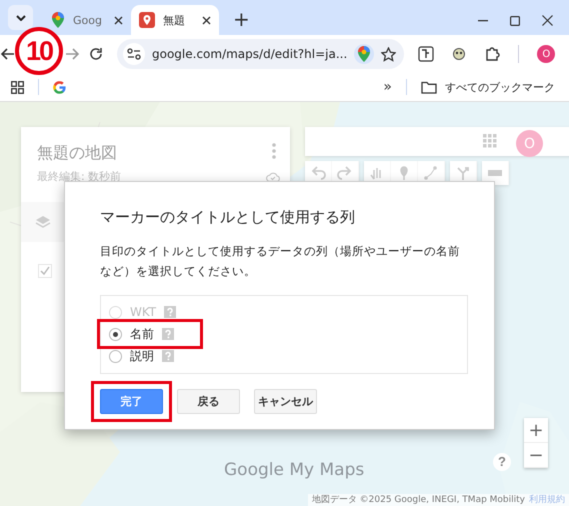  I want to click on last-edited-text: 最終編集: 数秒前, so click(79, 176).